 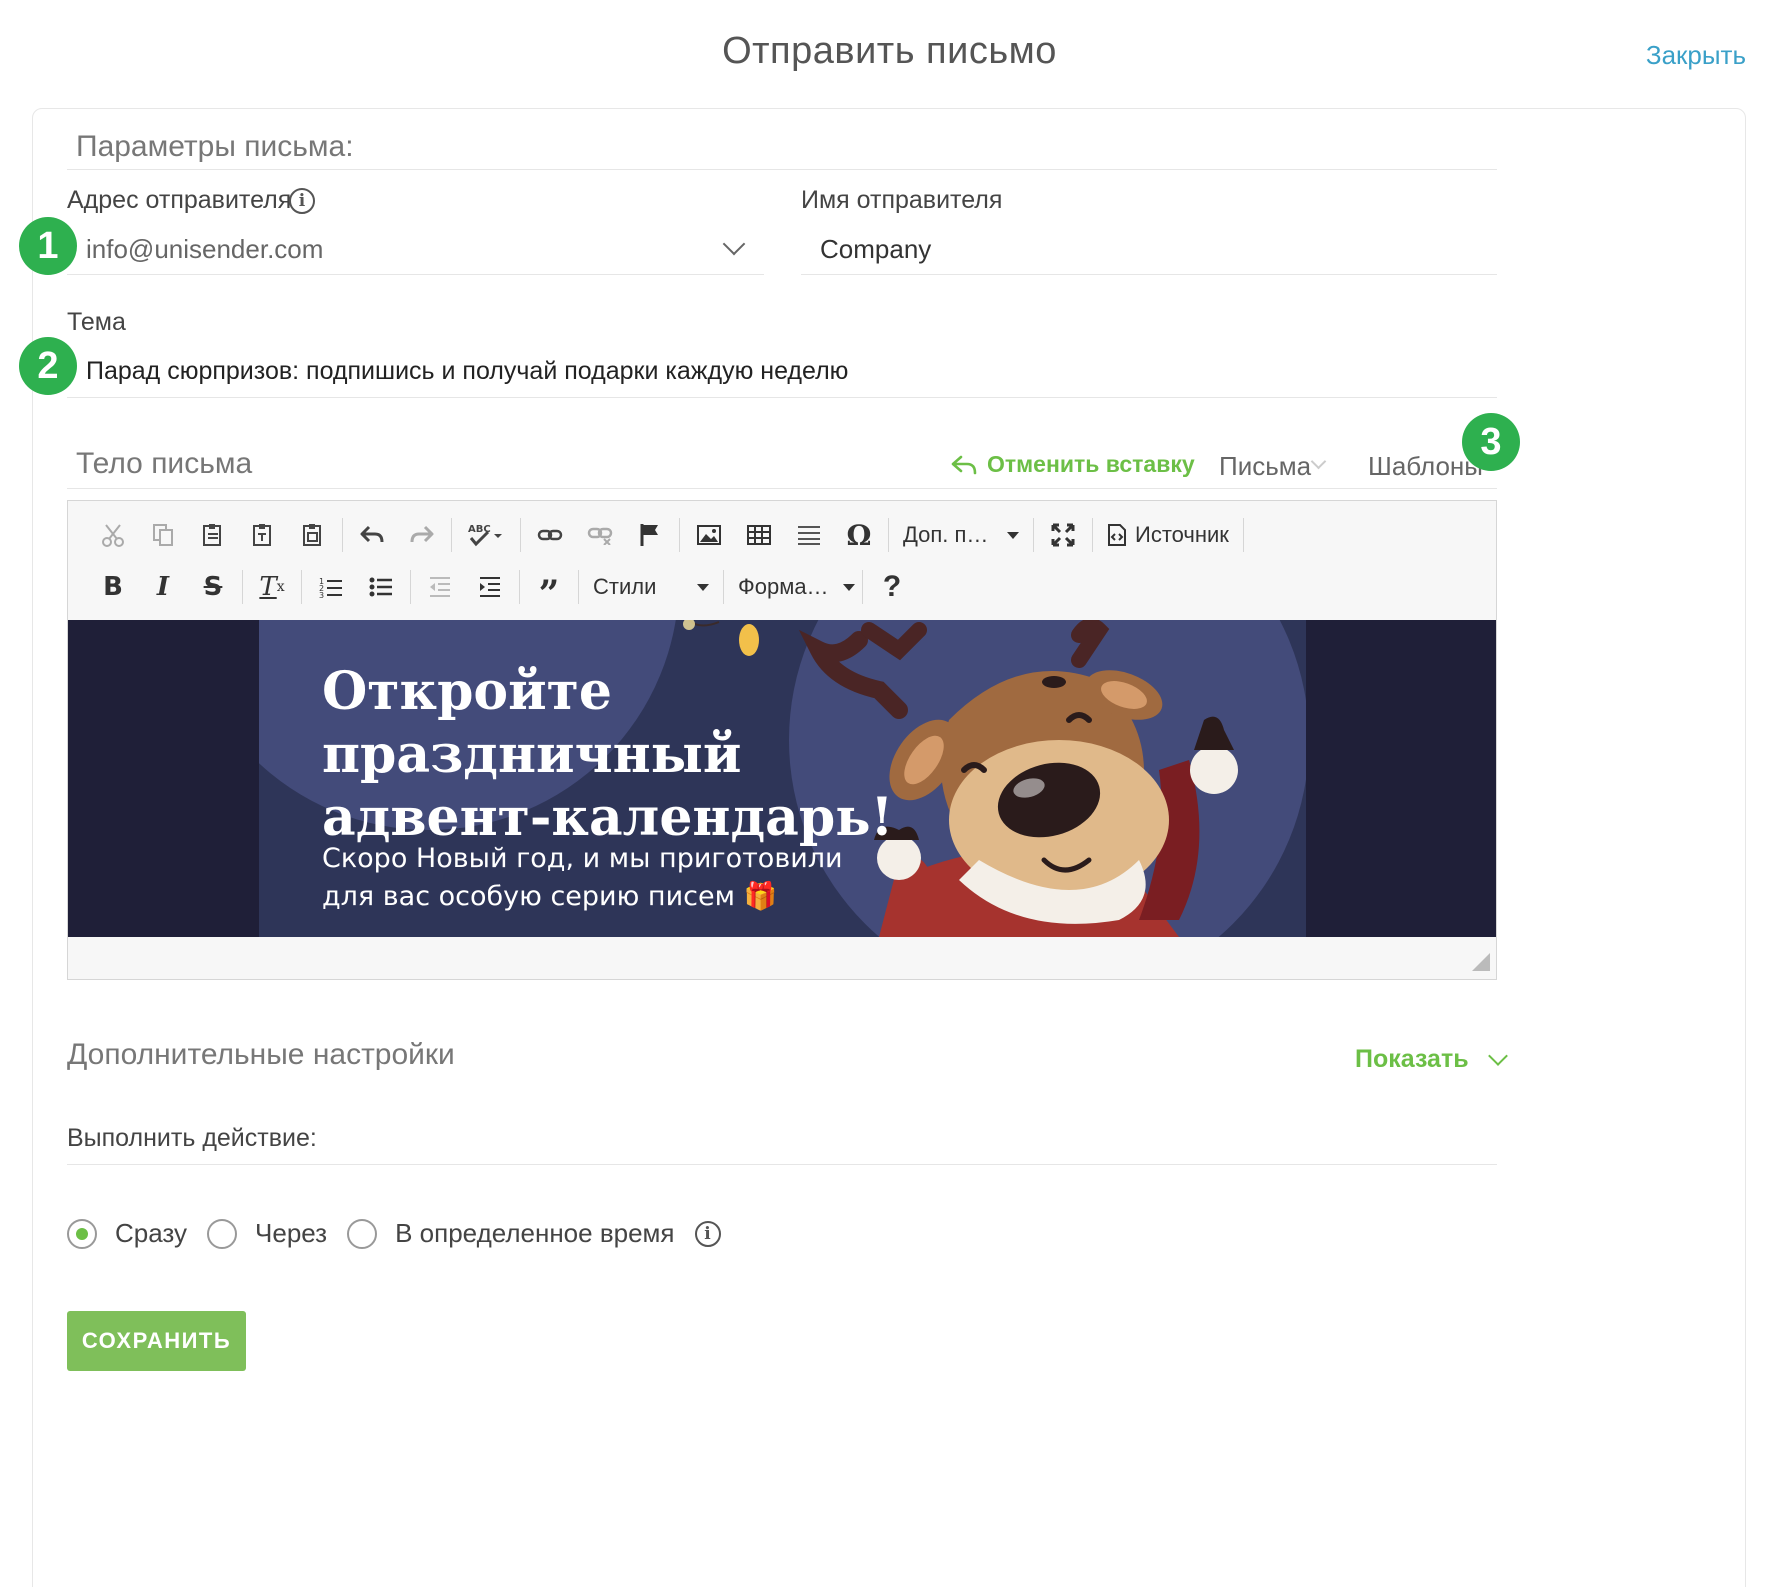 I want to click on sender-name-underline, so click(x=1149, y=274).